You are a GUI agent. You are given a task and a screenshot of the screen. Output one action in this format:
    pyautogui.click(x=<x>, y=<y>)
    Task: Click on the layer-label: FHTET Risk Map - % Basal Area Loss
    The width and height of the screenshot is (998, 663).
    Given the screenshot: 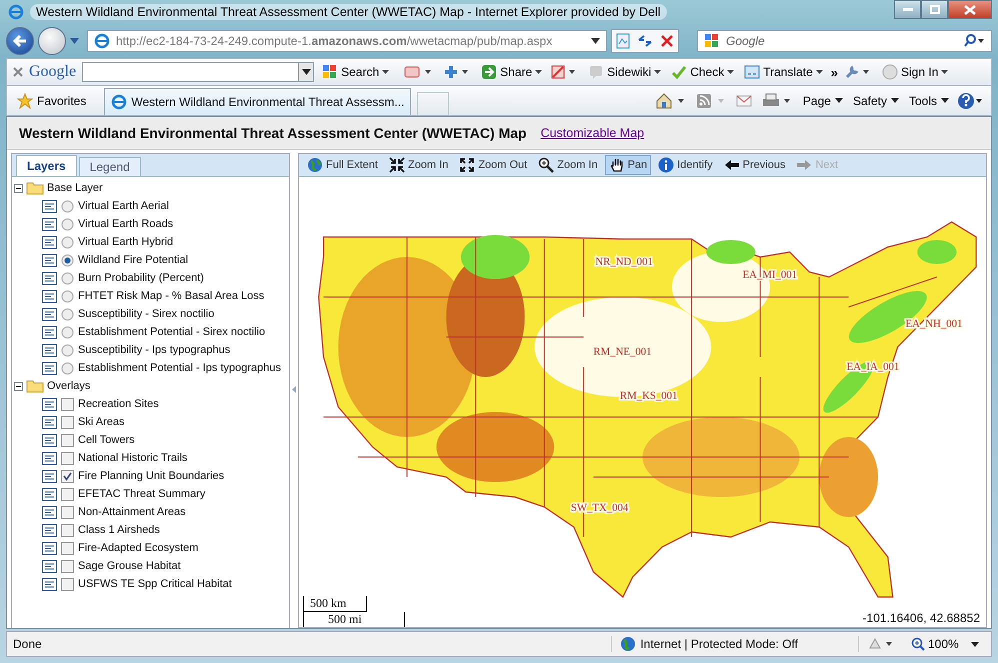 What is the action you would take?
    pyautogui.click(x=171, y=296)
    